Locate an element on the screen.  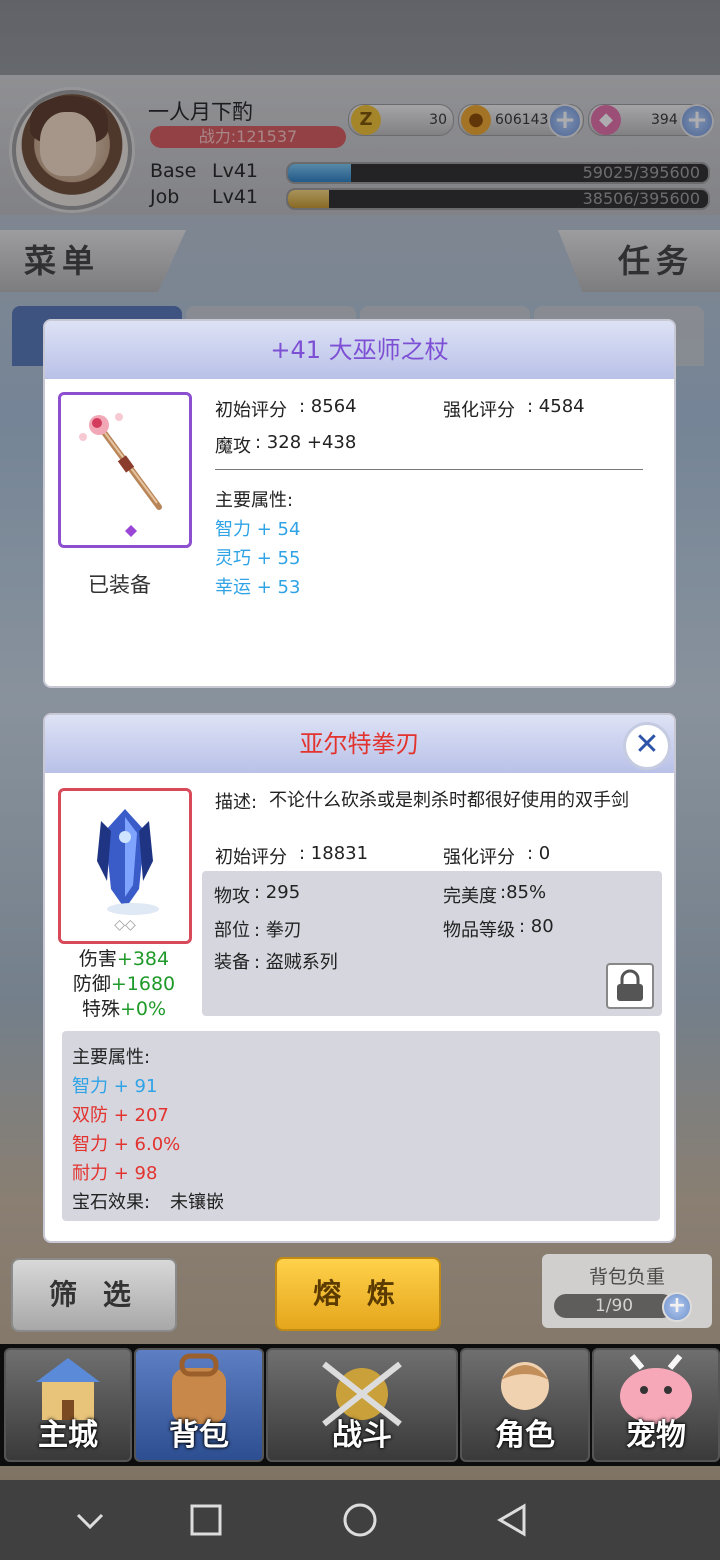
gem-slots: ◇◇ is located at coordinates (125, 925).